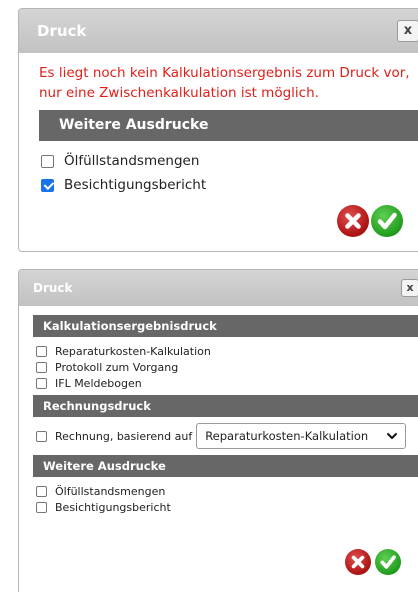 This screenshot has height=592, width=418. I want to click on protokoll-checkbox, so click(41, 367).